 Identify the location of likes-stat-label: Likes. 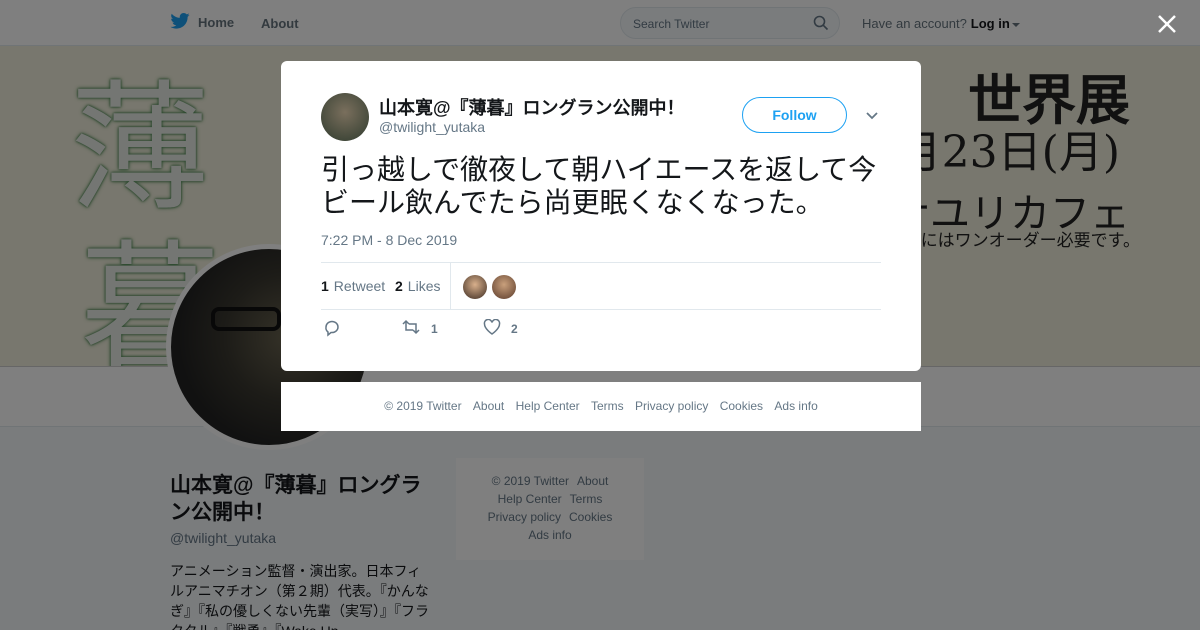
(424, 286).